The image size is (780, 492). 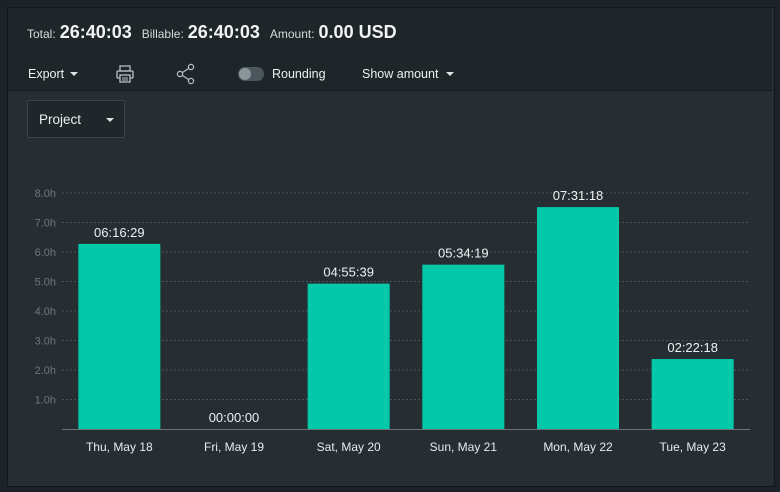 I want to click on bar-value-label: 07:31:18, so click(x=578, y=195).